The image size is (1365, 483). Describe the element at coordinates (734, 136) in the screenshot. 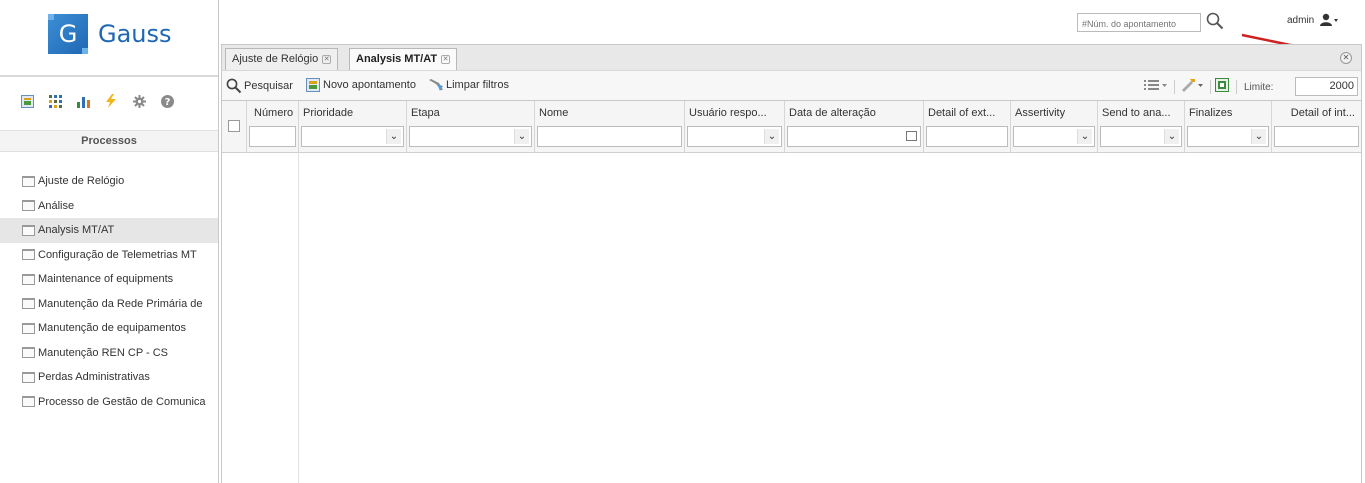

I see `filter-usuario-select: ⌄` at that location.